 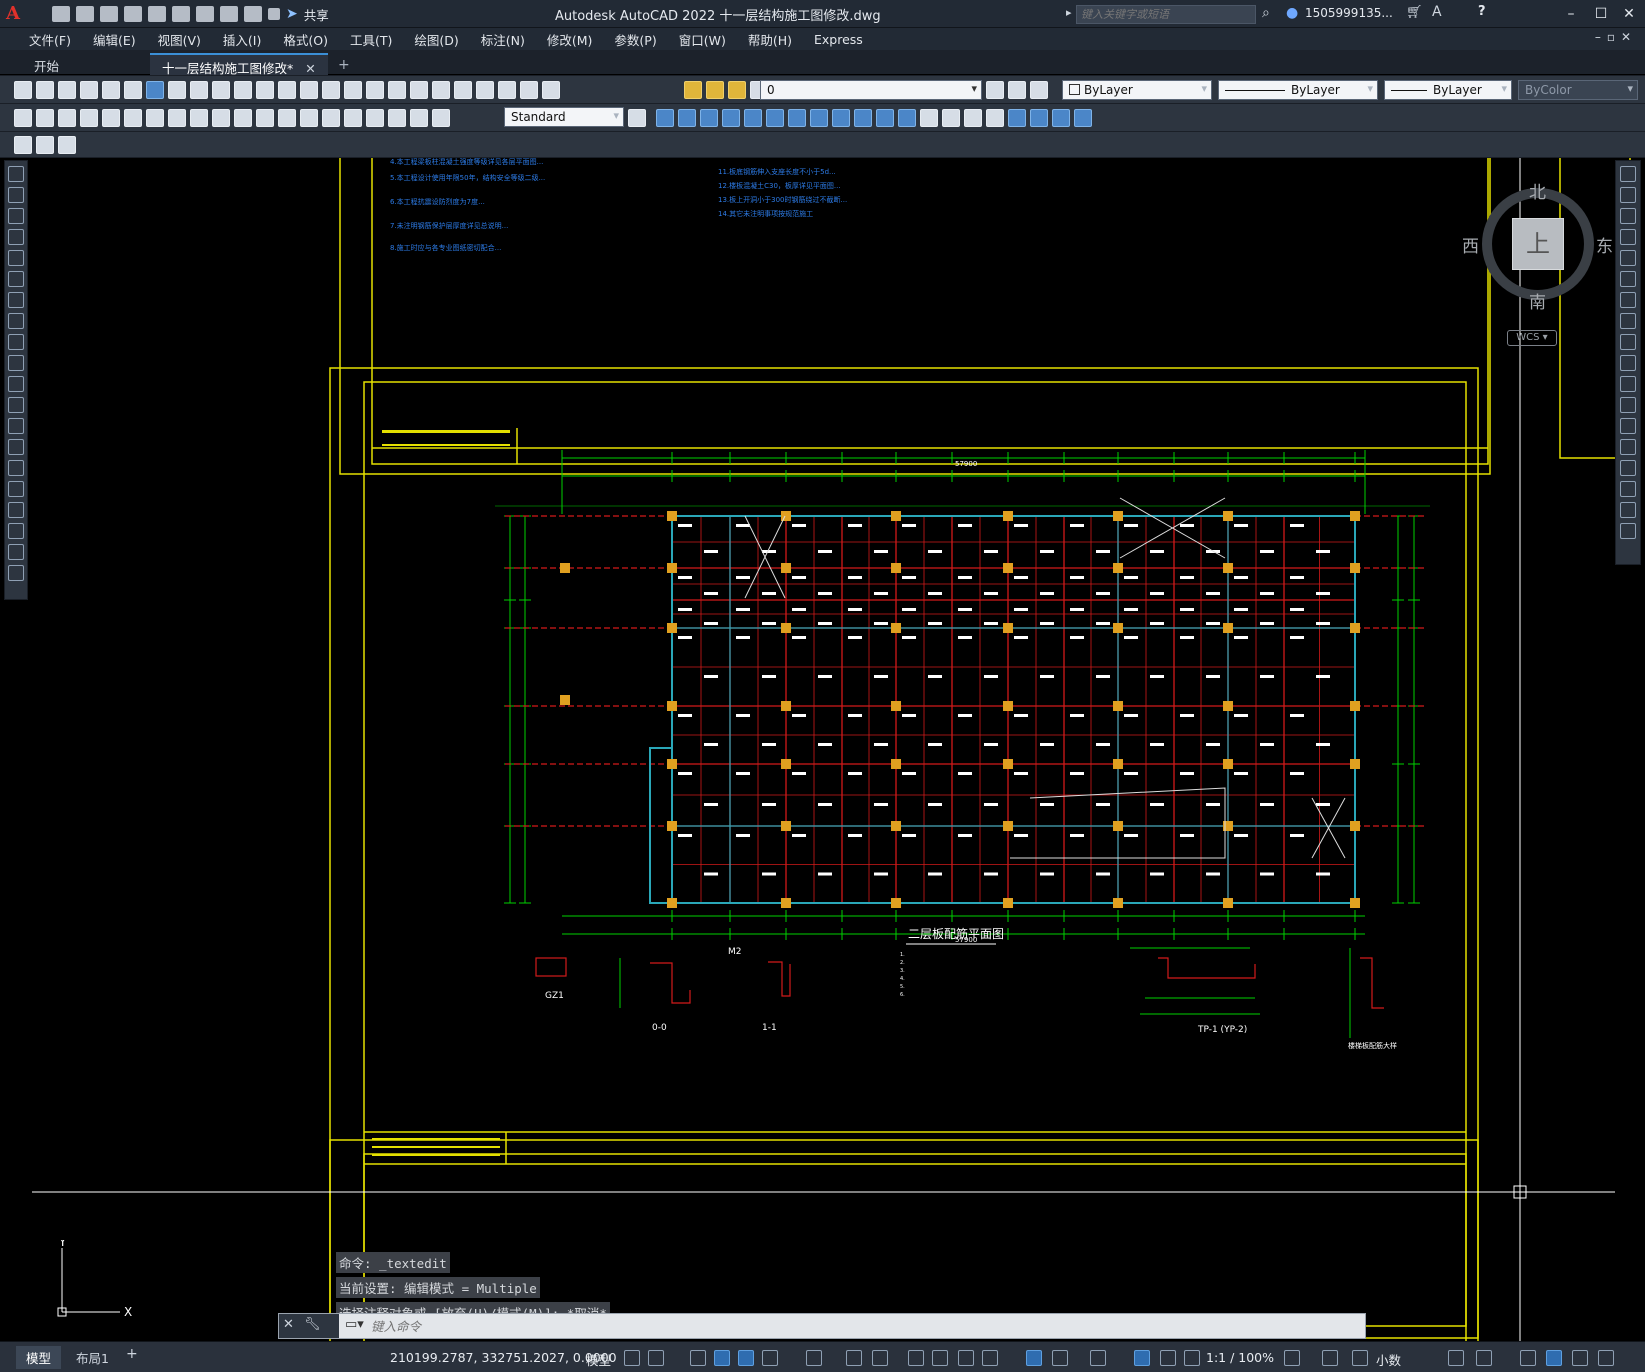 I want to click on customize-dropdown-icon, so click(x=274, y=14).